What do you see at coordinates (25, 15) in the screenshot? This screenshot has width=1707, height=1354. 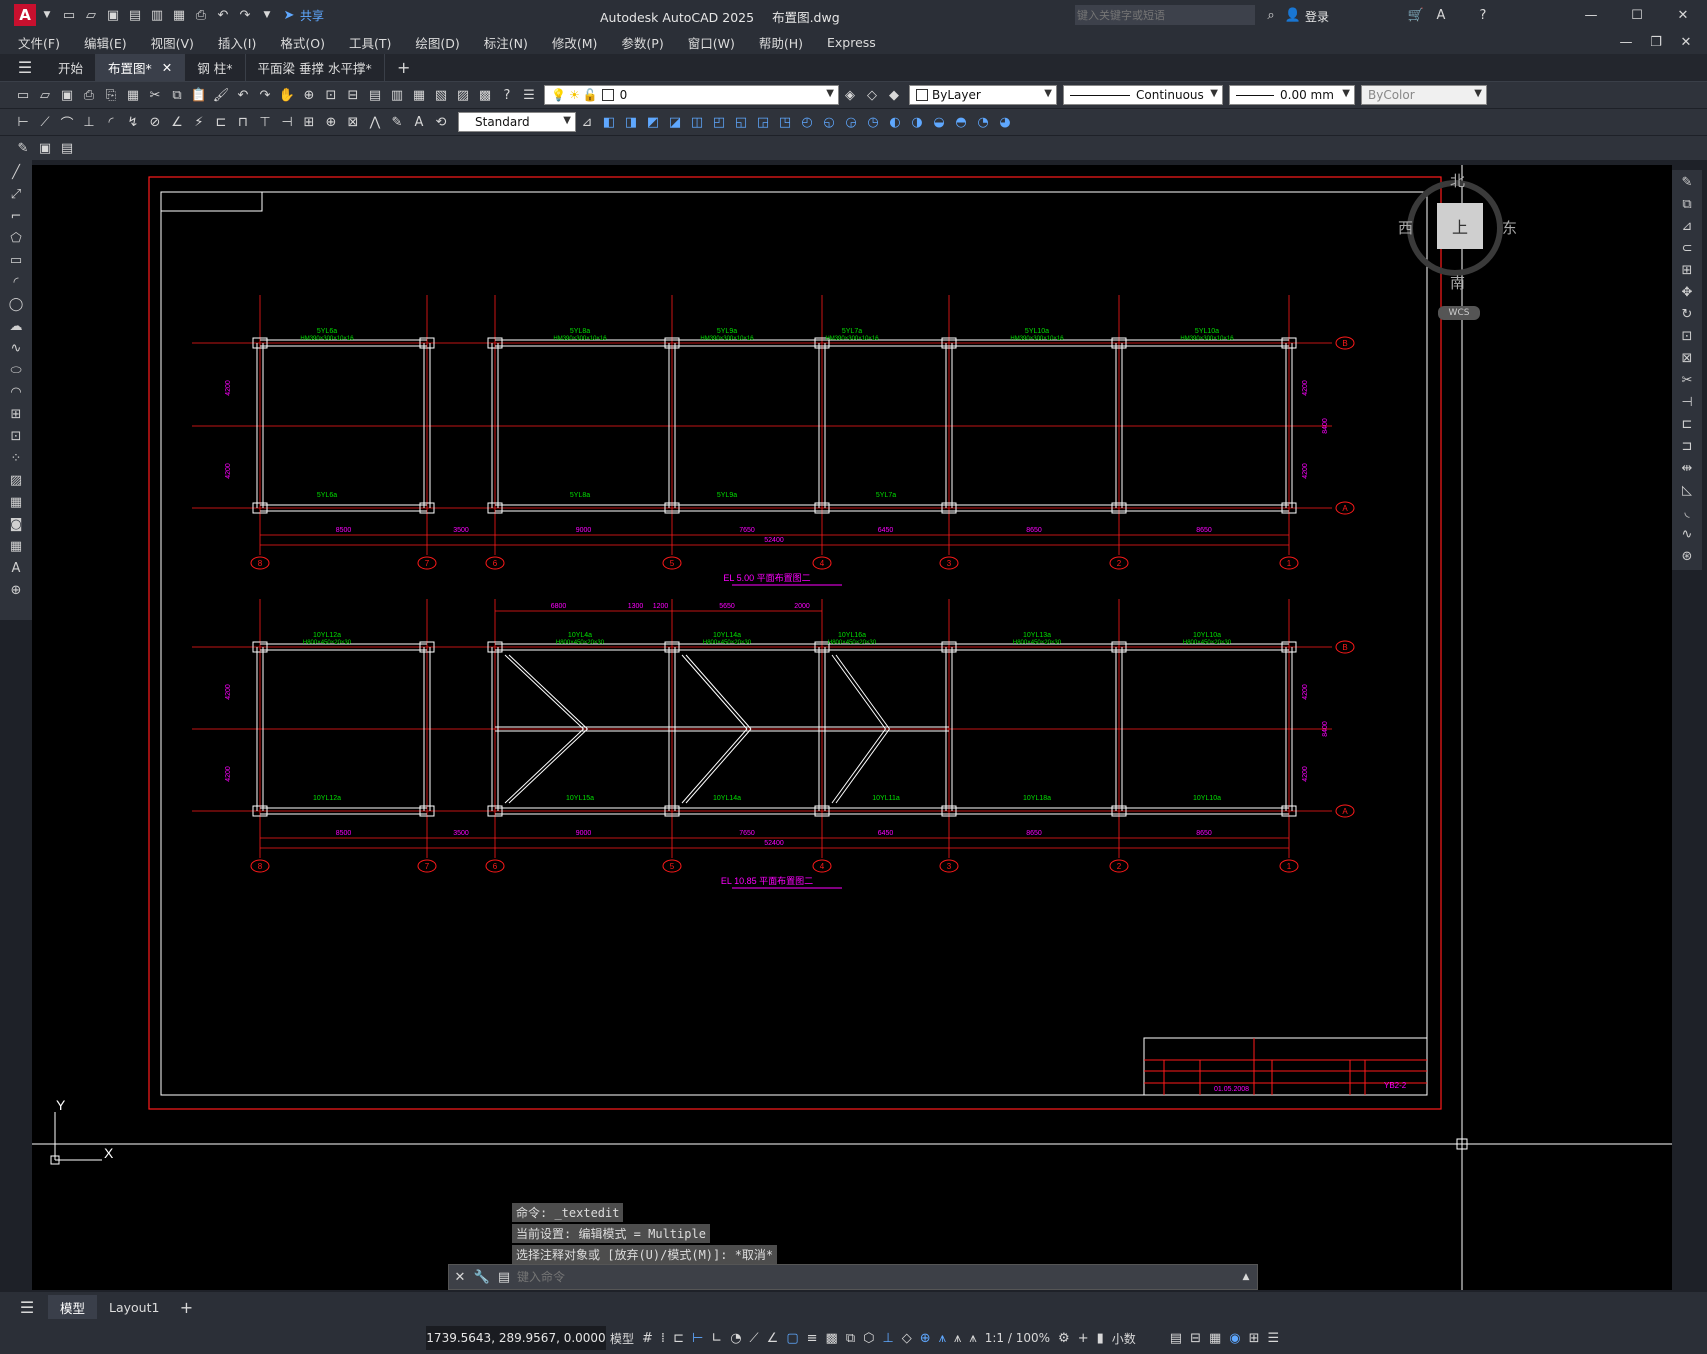 I see `app-logo: A` at bounding box center [25, 15].